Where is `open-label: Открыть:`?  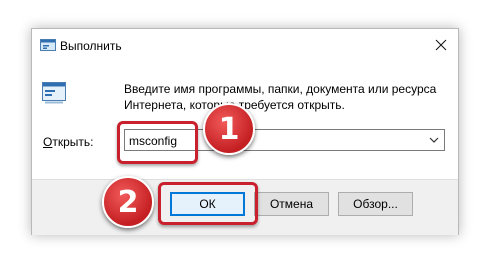 open-label: Открыть: is located at coordinates (68, 142).